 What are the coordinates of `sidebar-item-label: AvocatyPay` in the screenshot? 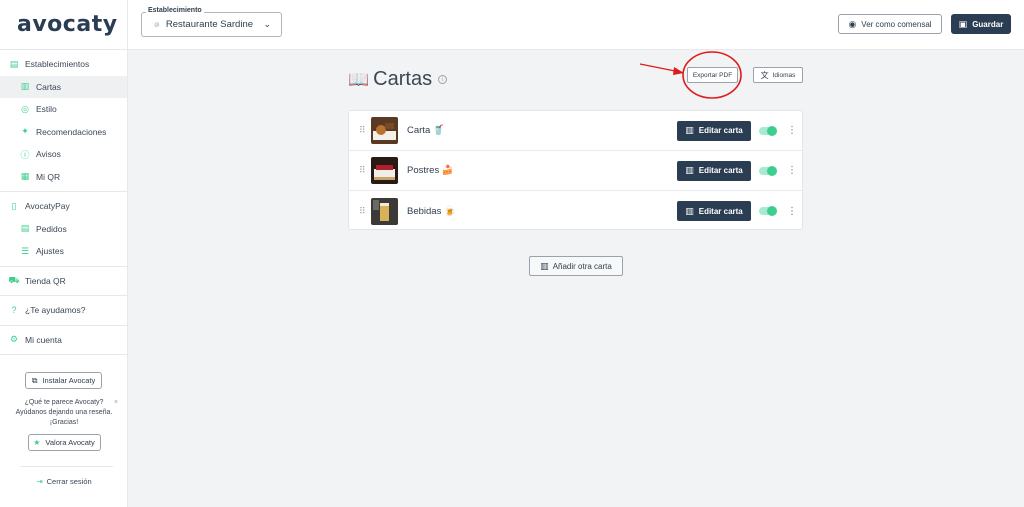 It's located at (47, 206).